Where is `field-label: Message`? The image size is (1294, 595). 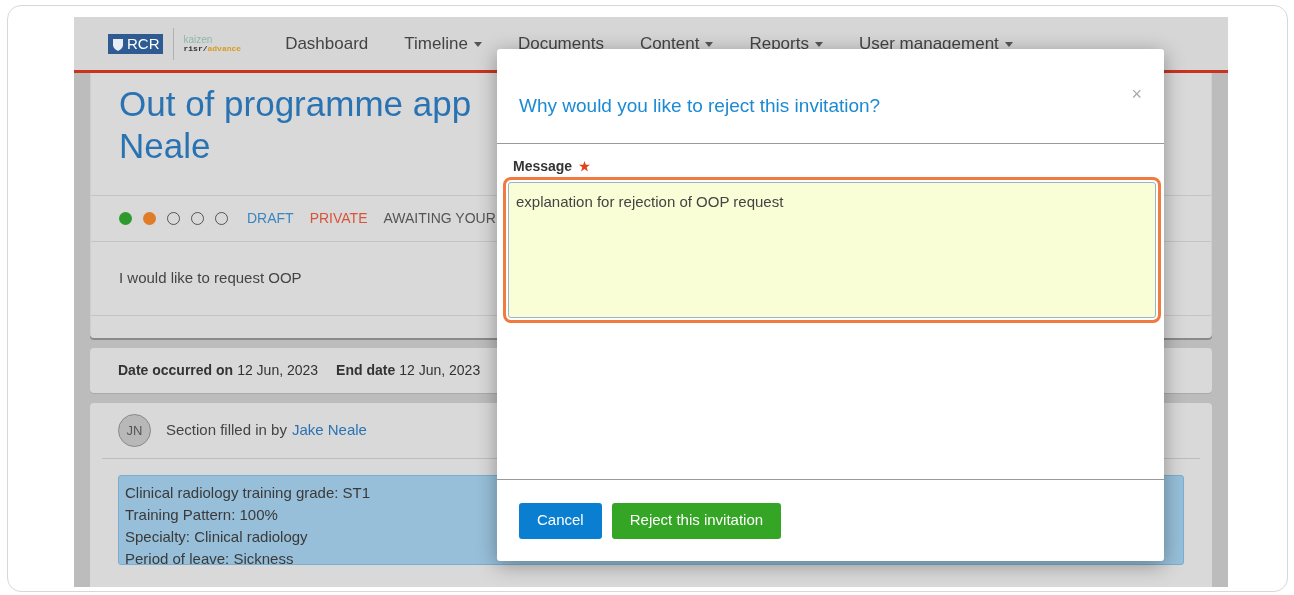
field-label: Message is located at coordinates (543, 166).